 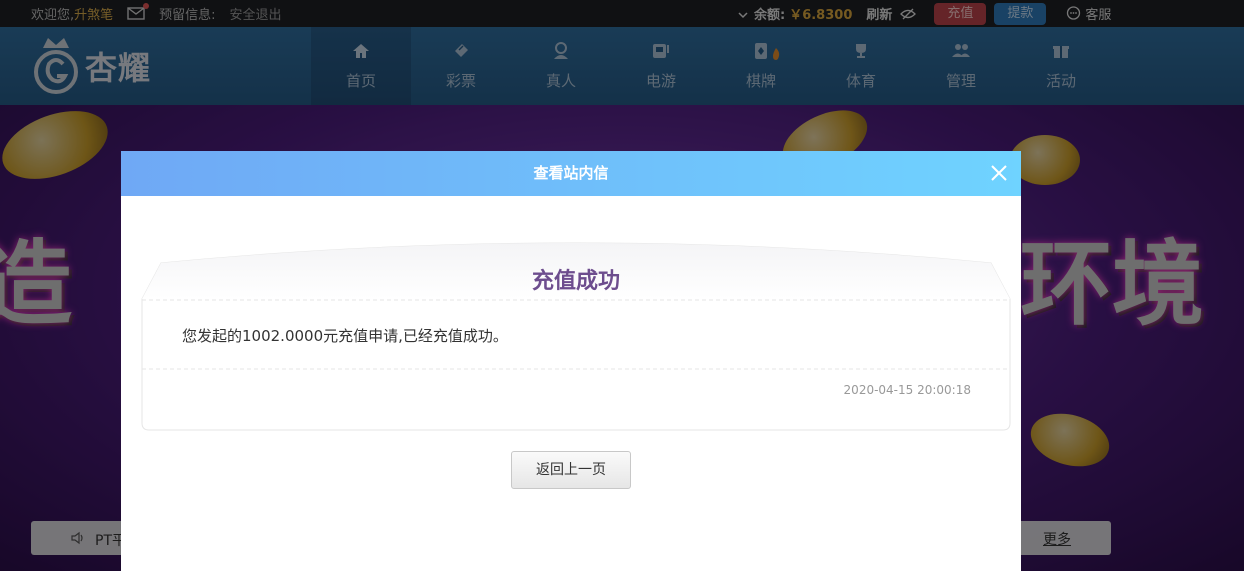 What do you see at coordinates (999, 173) in the screenshot?
I see `close-icon` at bounding box center [999, 173].